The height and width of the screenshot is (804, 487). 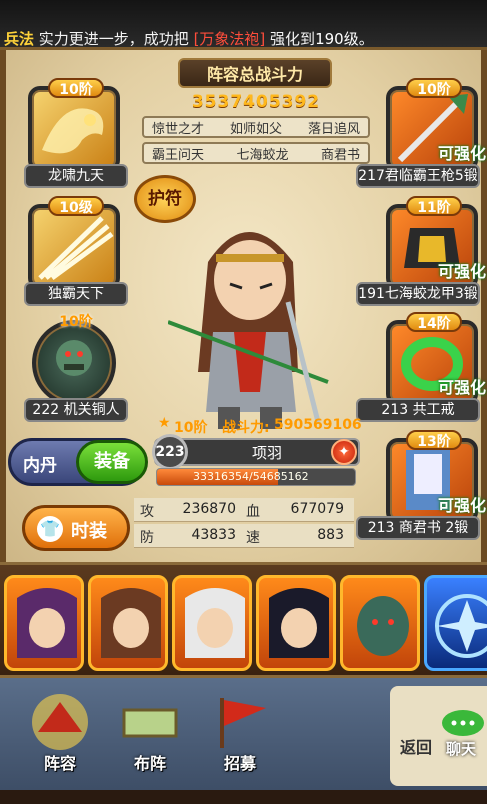 What do you see at coordinates (248, 317) in the screenshot?
I see `hero-portrait` at bounding box center [248, 317].